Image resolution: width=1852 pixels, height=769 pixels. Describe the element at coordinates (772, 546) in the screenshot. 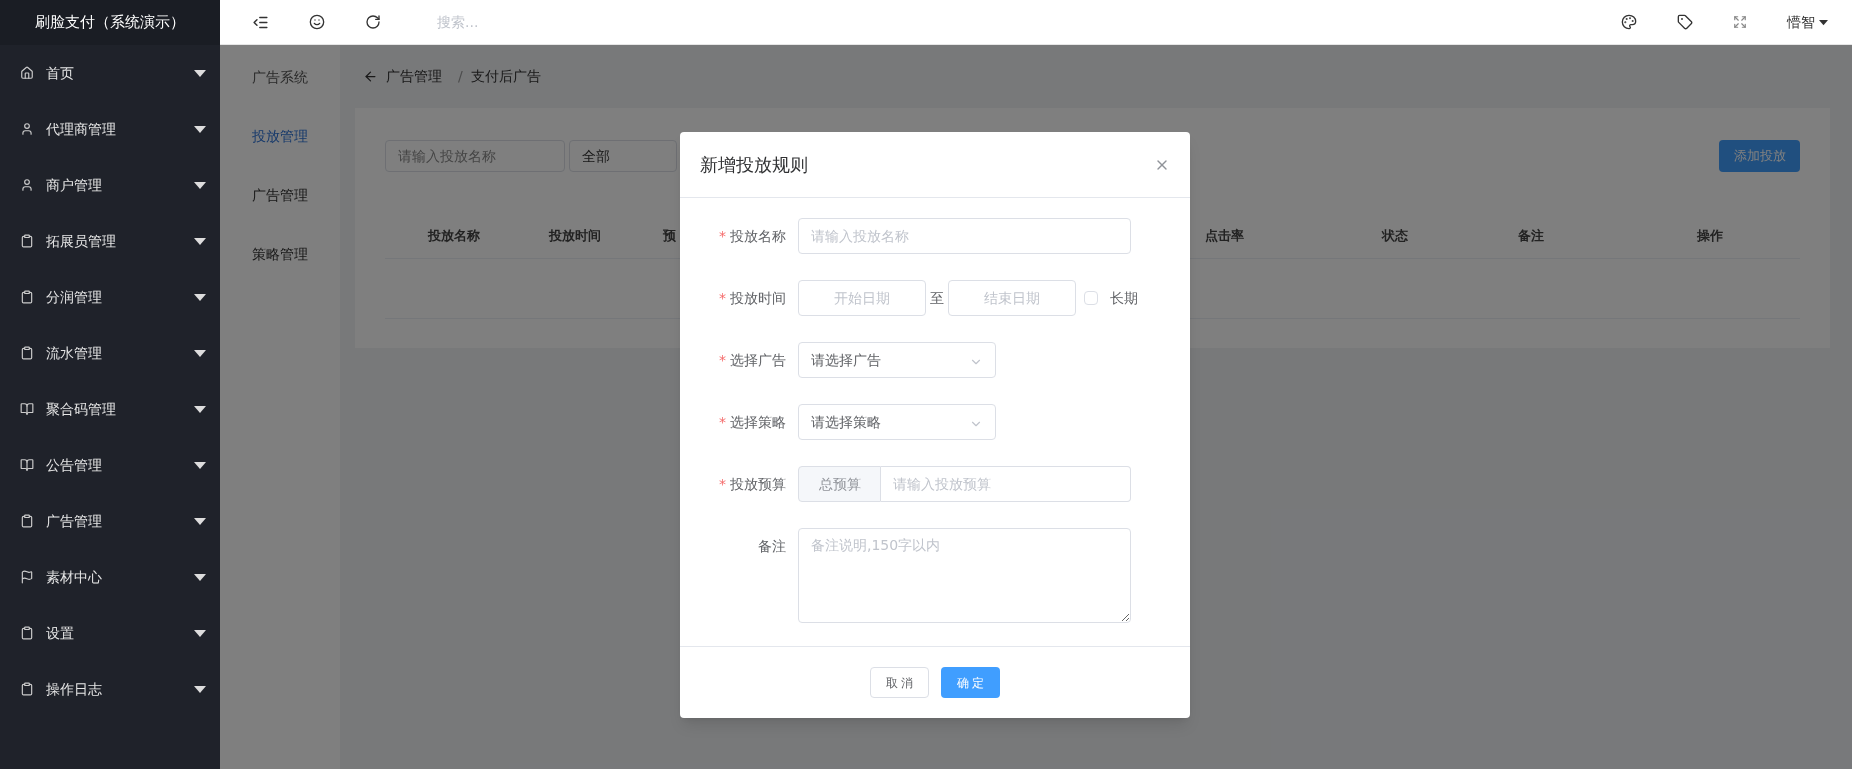

I see `field-label: 备注` at that location.